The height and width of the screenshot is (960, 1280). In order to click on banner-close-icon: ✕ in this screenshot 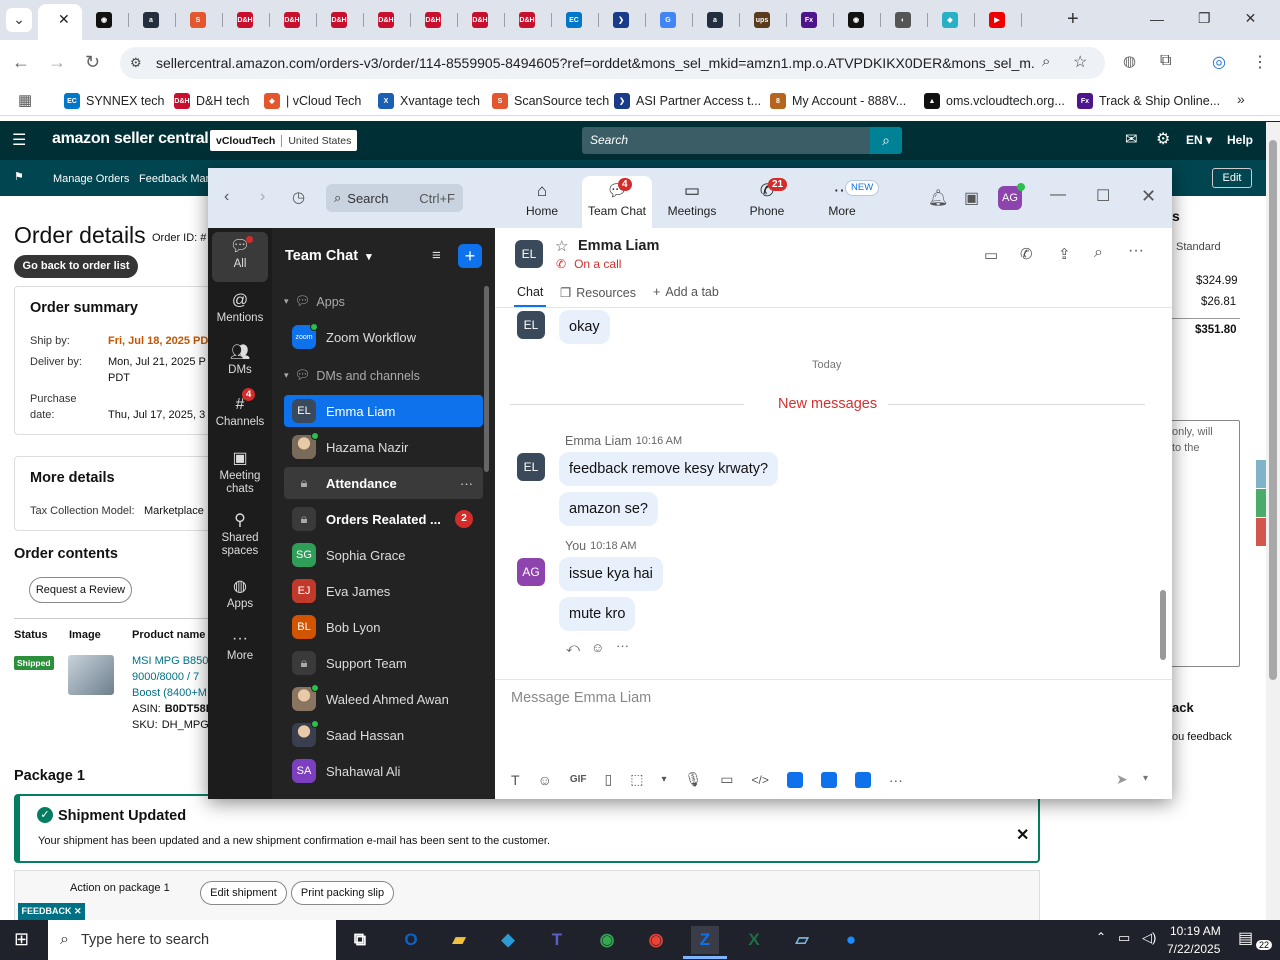, I will do `click(1022, 835)`.